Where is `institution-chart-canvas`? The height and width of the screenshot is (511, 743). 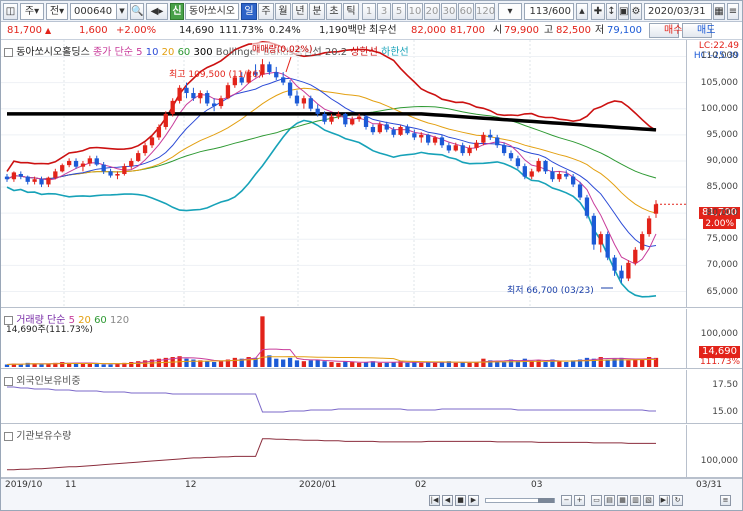 institution-chart-canvas is located at coordinates (343, 451).